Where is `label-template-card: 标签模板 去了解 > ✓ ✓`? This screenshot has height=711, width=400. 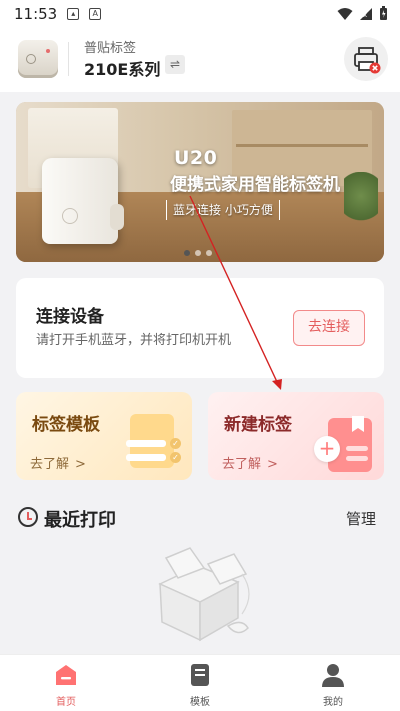
label-template-card: 标签模板 去了解 > ✓ ✓ is located at coordinates (104, 436).